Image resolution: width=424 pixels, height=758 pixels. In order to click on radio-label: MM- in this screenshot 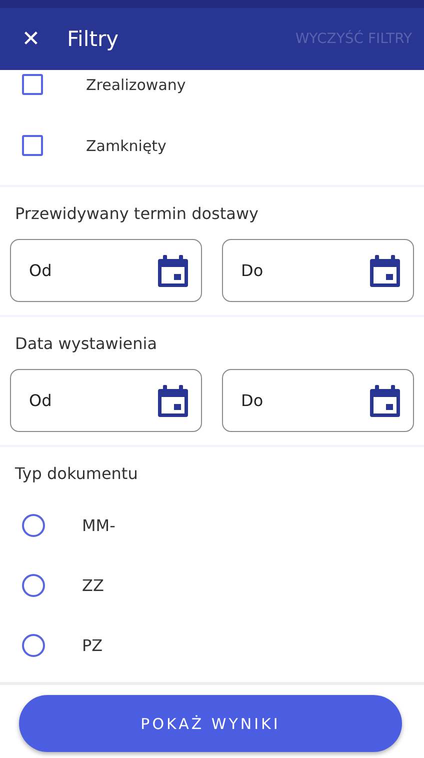, I will do `click(99, 525)`.